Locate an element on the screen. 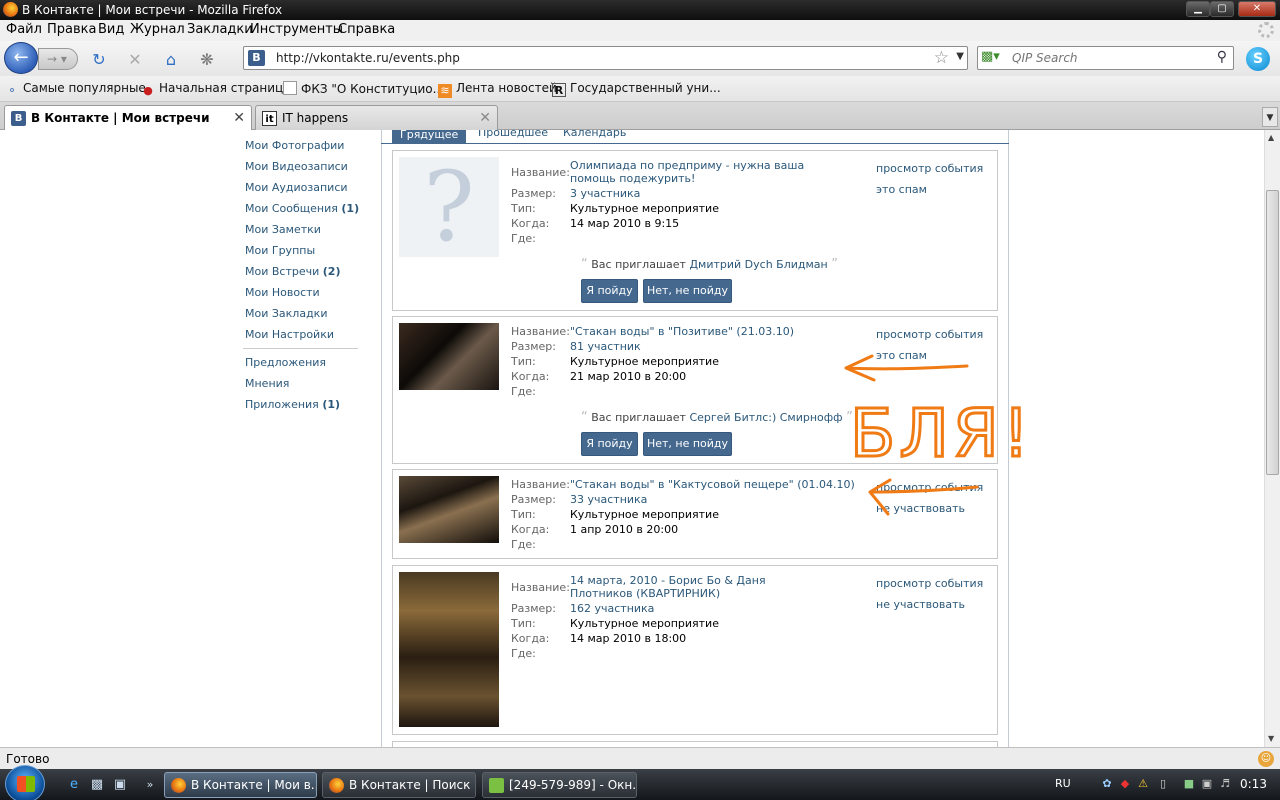 This screenshot has width=1280, height=800. scrollbar-thumb is located at coordinates (1272, 332).